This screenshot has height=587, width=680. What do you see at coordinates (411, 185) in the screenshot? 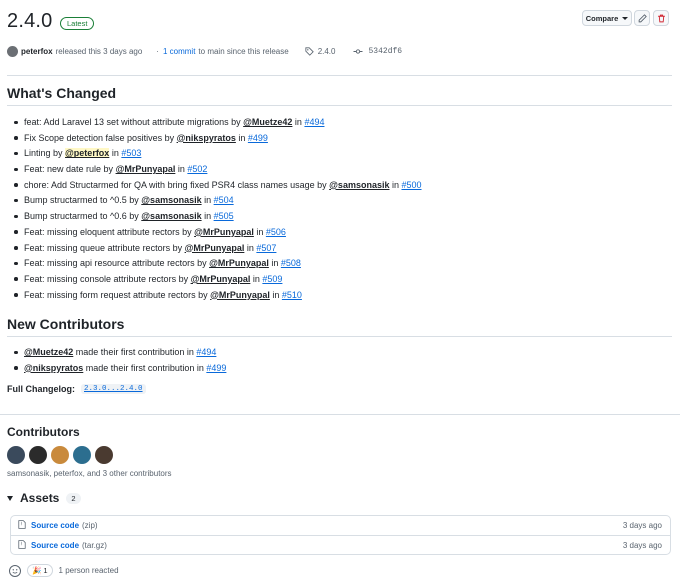
I see `pull-request-link: #500` at bounding box center [411, 185].